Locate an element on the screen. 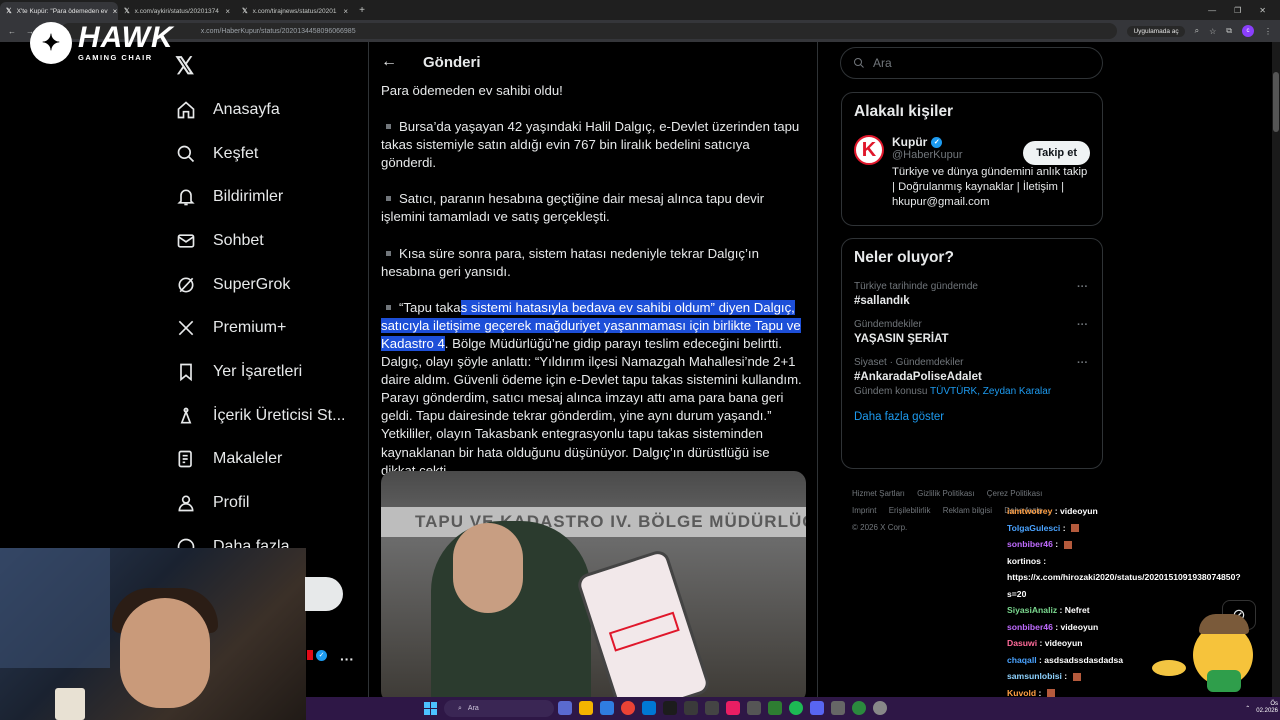 Image resolution: width=1280 pixels, height=720 pixels. folder-icon is located at coordinates (586, 708).